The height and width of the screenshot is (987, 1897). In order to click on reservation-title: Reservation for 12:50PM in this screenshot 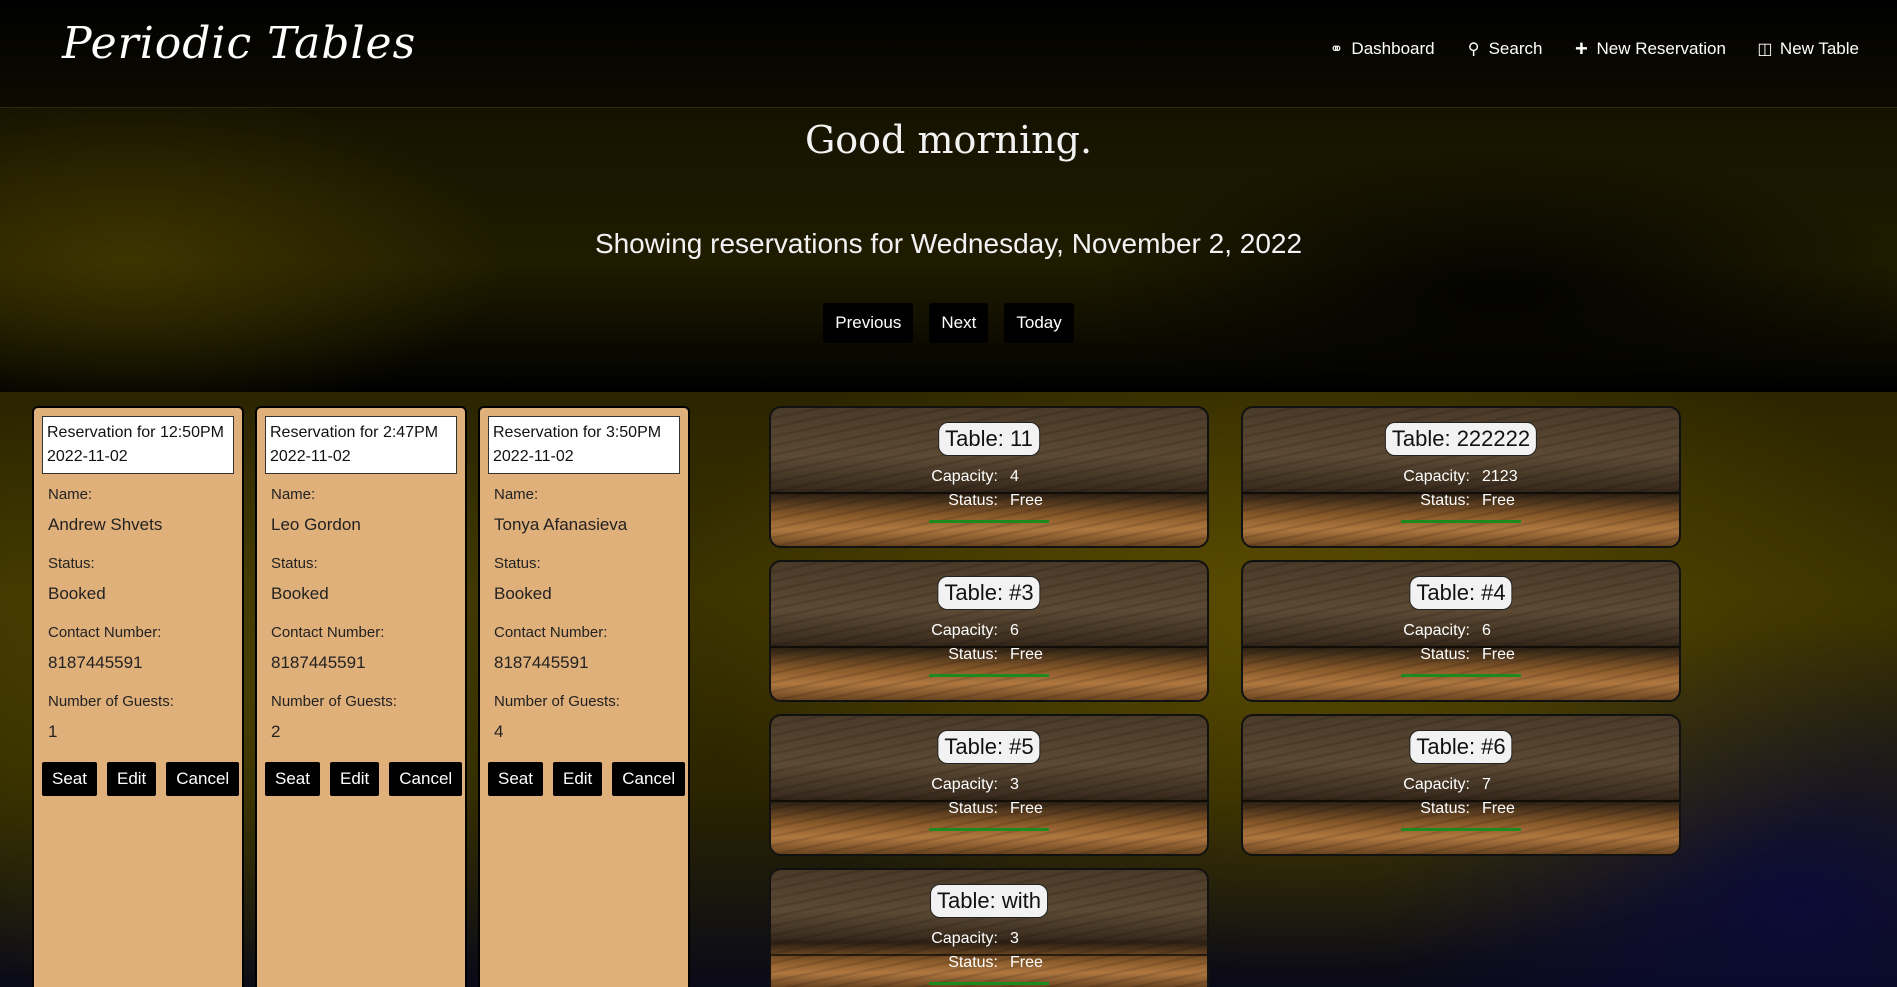, I will do `click(135, 432)`.